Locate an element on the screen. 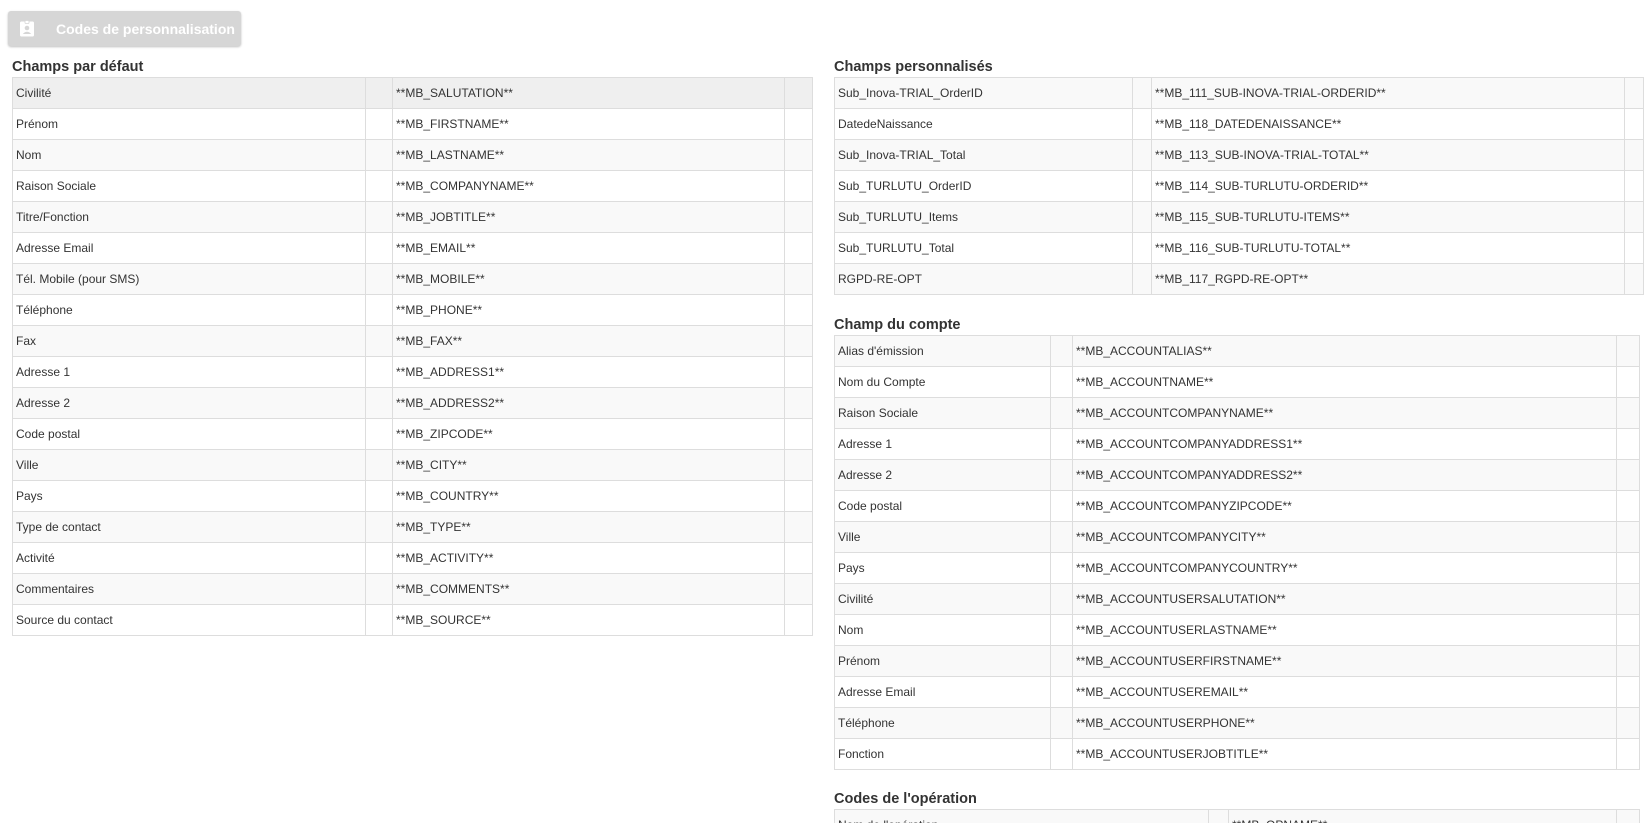  field-label-cell: Pays is located at coordinates (942, 568).